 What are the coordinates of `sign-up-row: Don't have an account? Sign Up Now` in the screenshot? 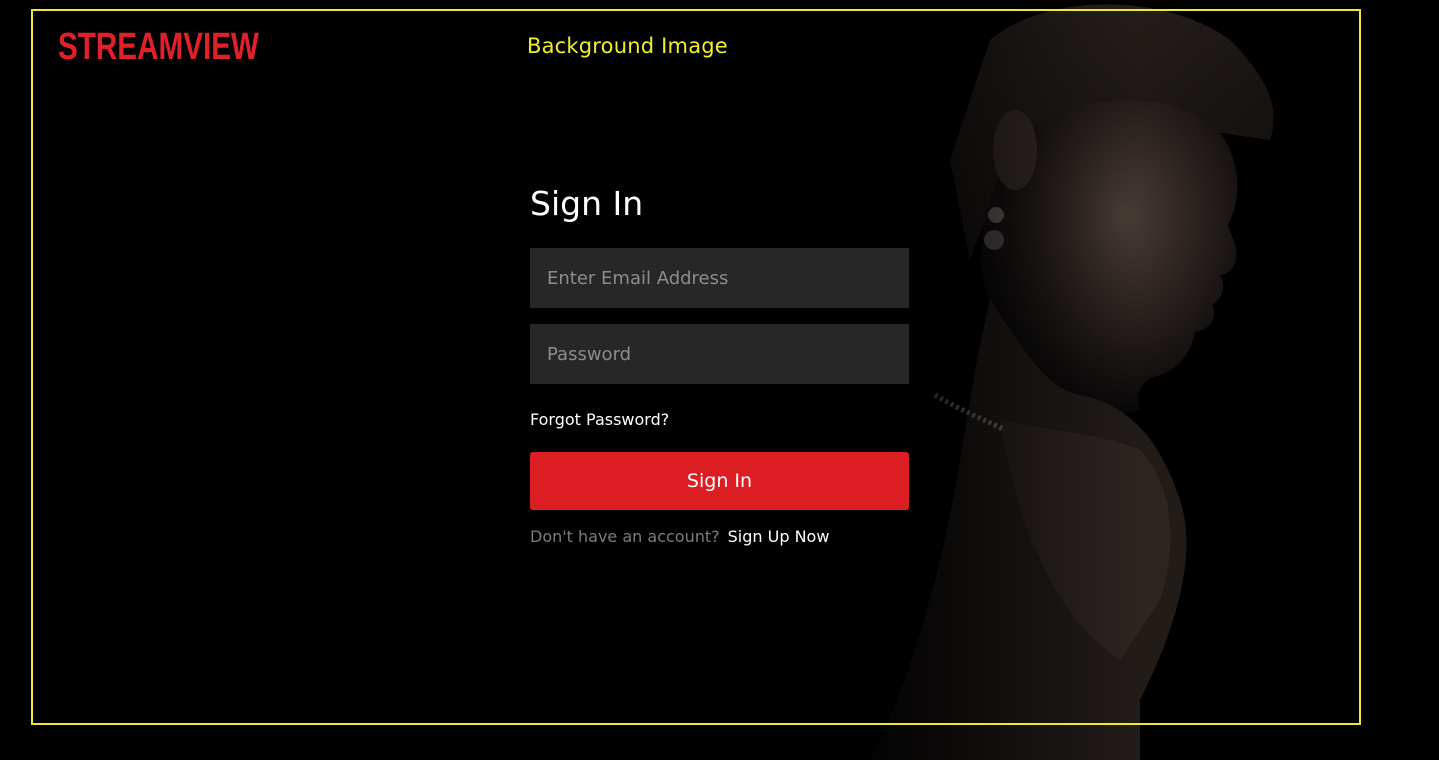 It's located at (719, 536).